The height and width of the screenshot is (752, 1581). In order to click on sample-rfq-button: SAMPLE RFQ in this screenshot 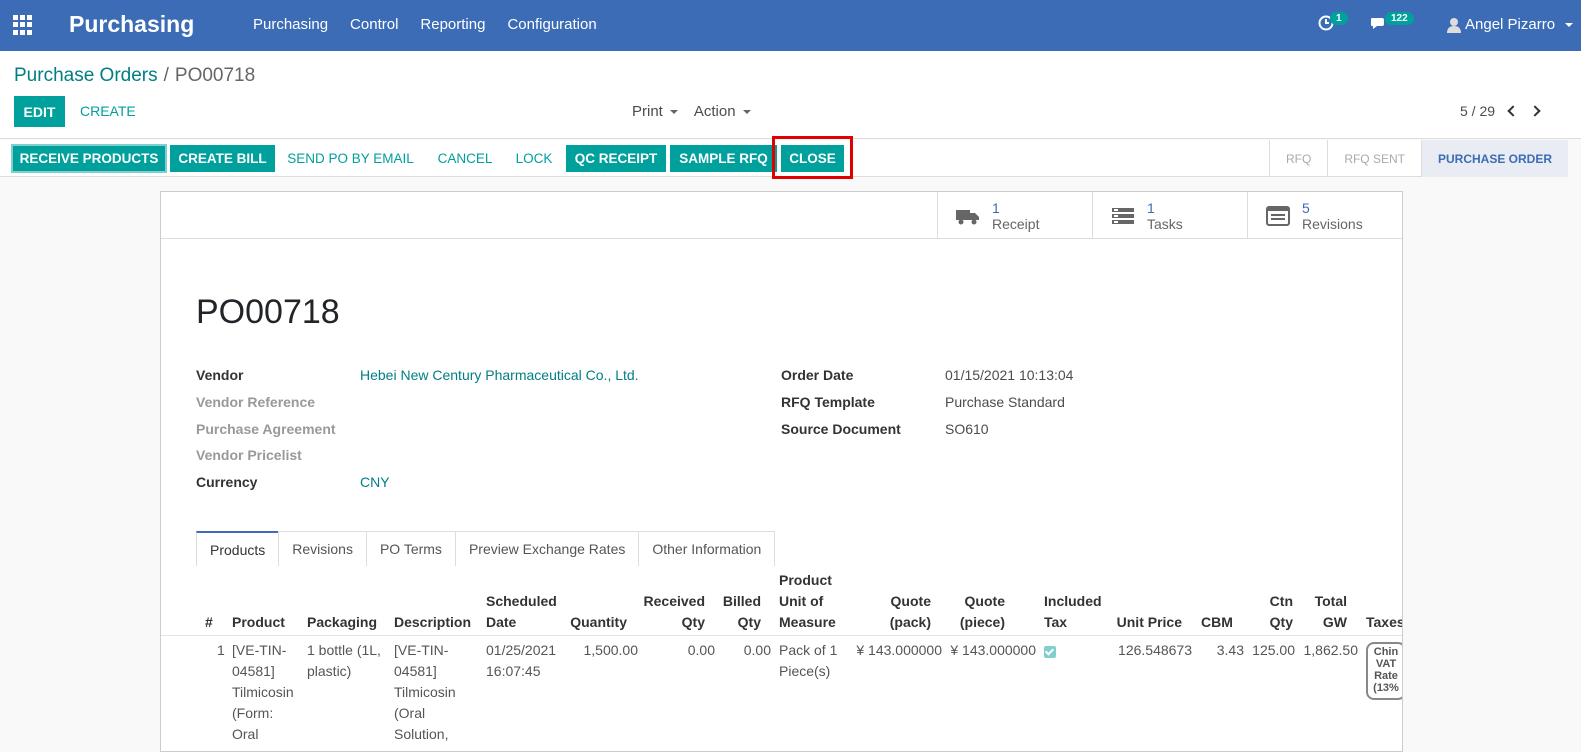, I will do `click(723, 158)`.